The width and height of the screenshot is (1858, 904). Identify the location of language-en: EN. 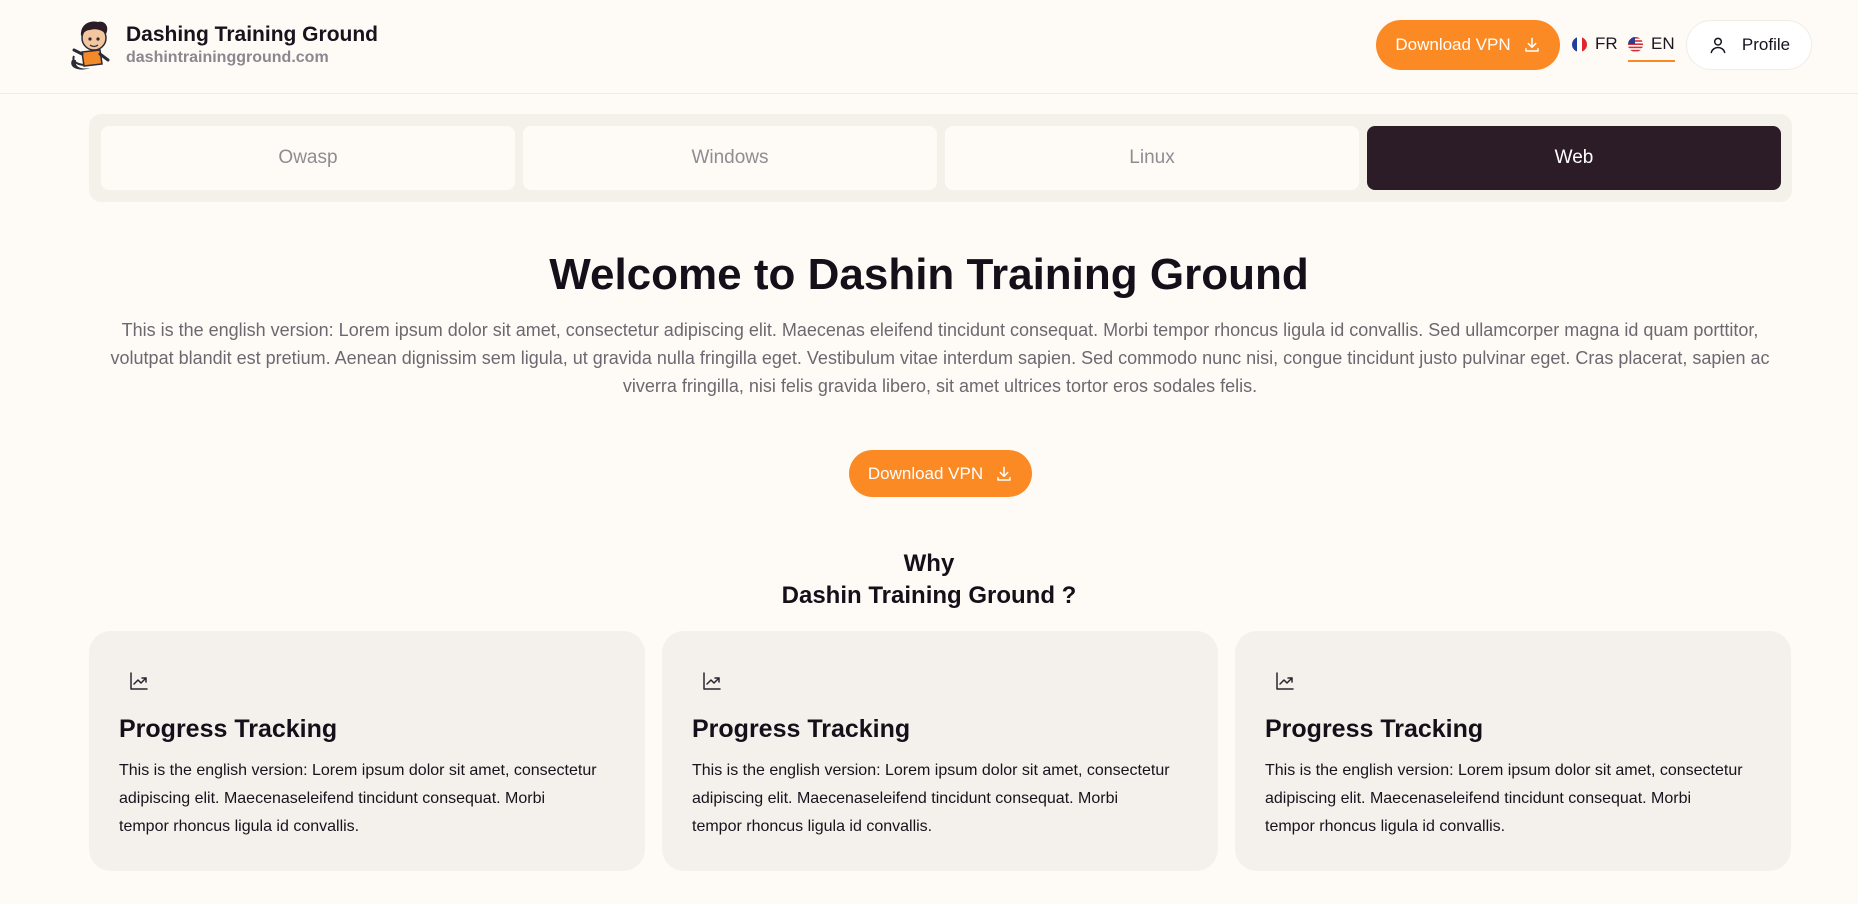
(1651, 48).